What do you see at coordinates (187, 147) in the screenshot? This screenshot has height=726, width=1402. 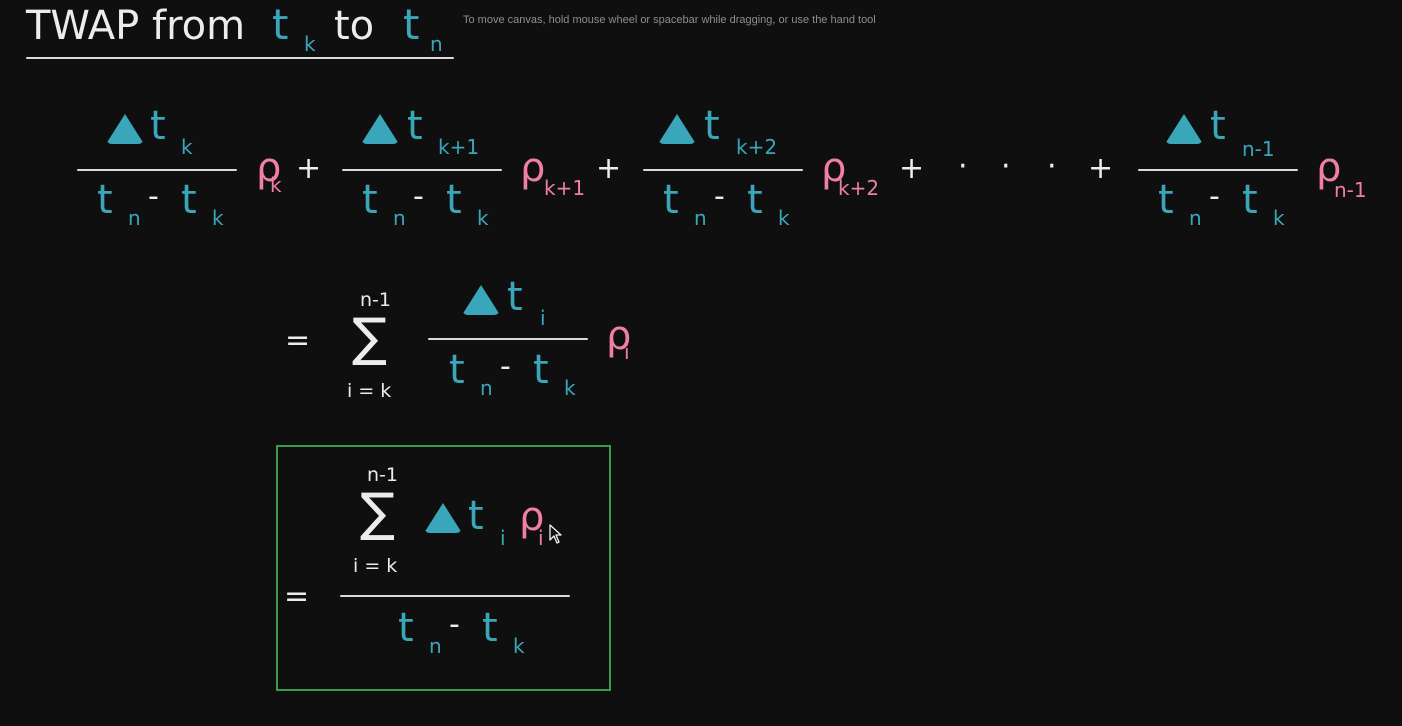 I see `numerator-sub: k` at bounding box center [187, 147].